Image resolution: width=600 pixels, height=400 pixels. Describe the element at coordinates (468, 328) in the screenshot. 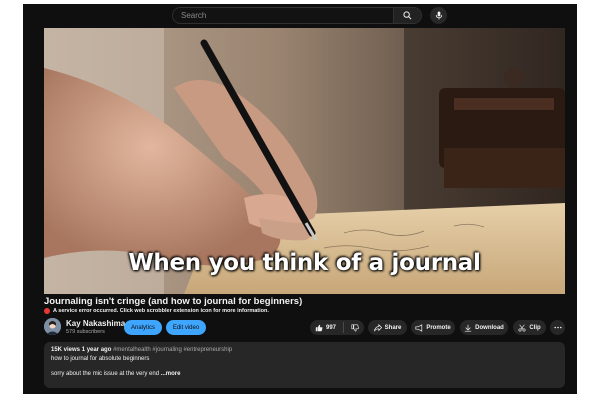

I see `download-icon` at that location.